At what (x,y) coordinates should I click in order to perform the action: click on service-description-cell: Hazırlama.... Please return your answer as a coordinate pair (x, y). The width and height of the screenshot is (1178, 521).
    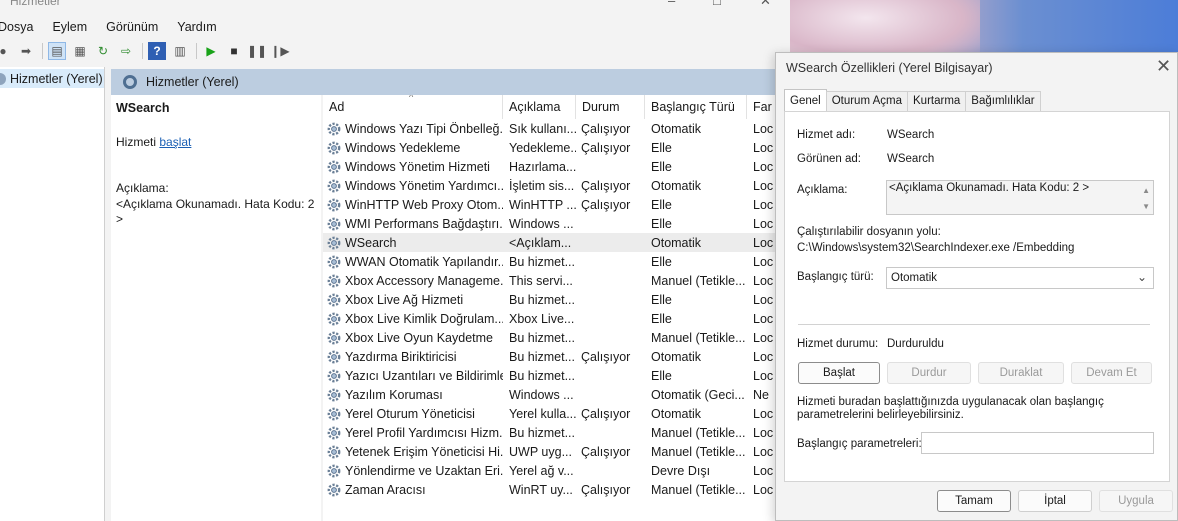
    Looking at the image, I should click on (542, 166).